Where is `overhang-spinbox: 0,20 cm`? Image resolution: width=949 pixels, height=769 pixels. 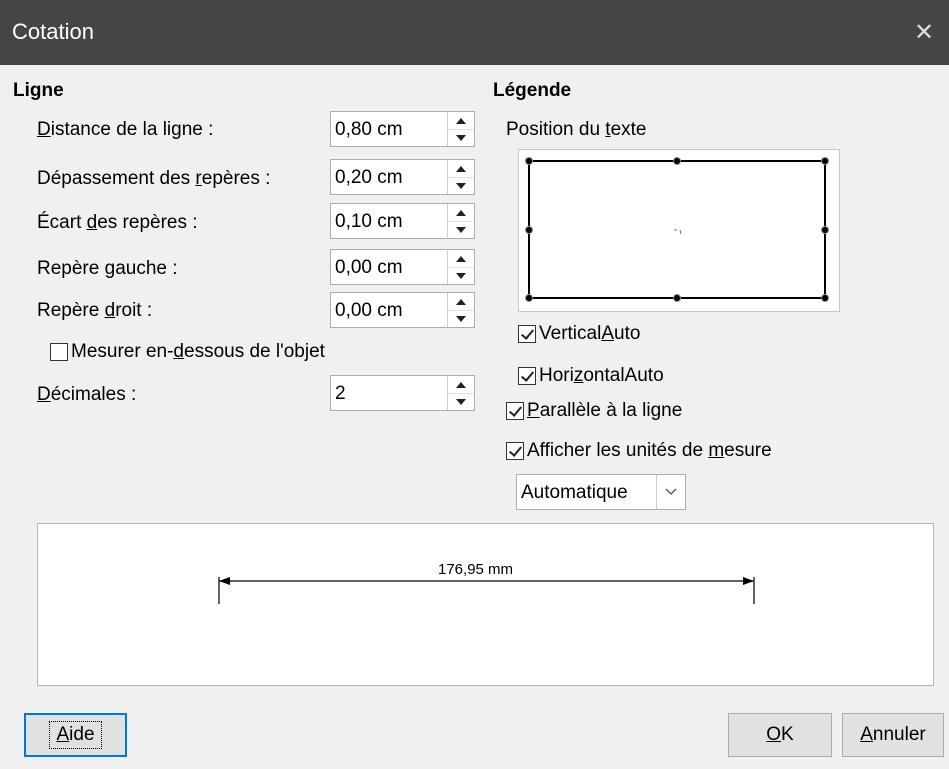
overhang-spinbox: 0,20 cm is located at coordinates (402, 177).